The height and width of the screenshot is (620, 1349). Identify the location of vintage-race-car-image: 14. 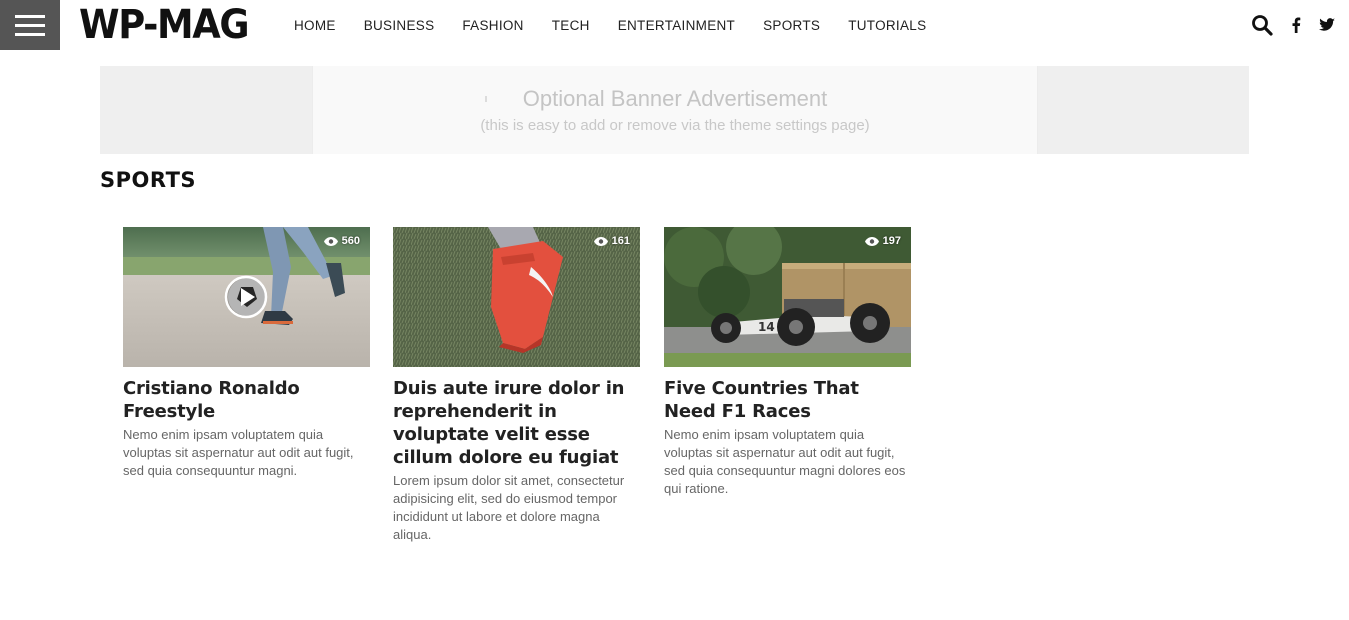
(787, 297).